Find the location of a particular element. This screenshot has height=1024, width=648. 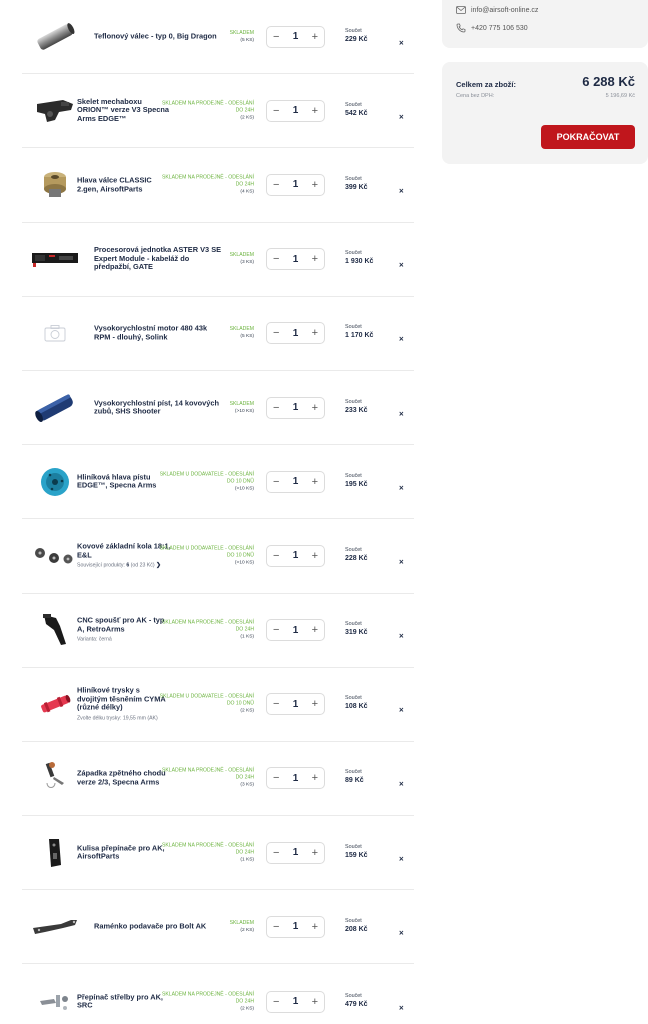

line-total-label: Součet is located at coordinates (353, 475).